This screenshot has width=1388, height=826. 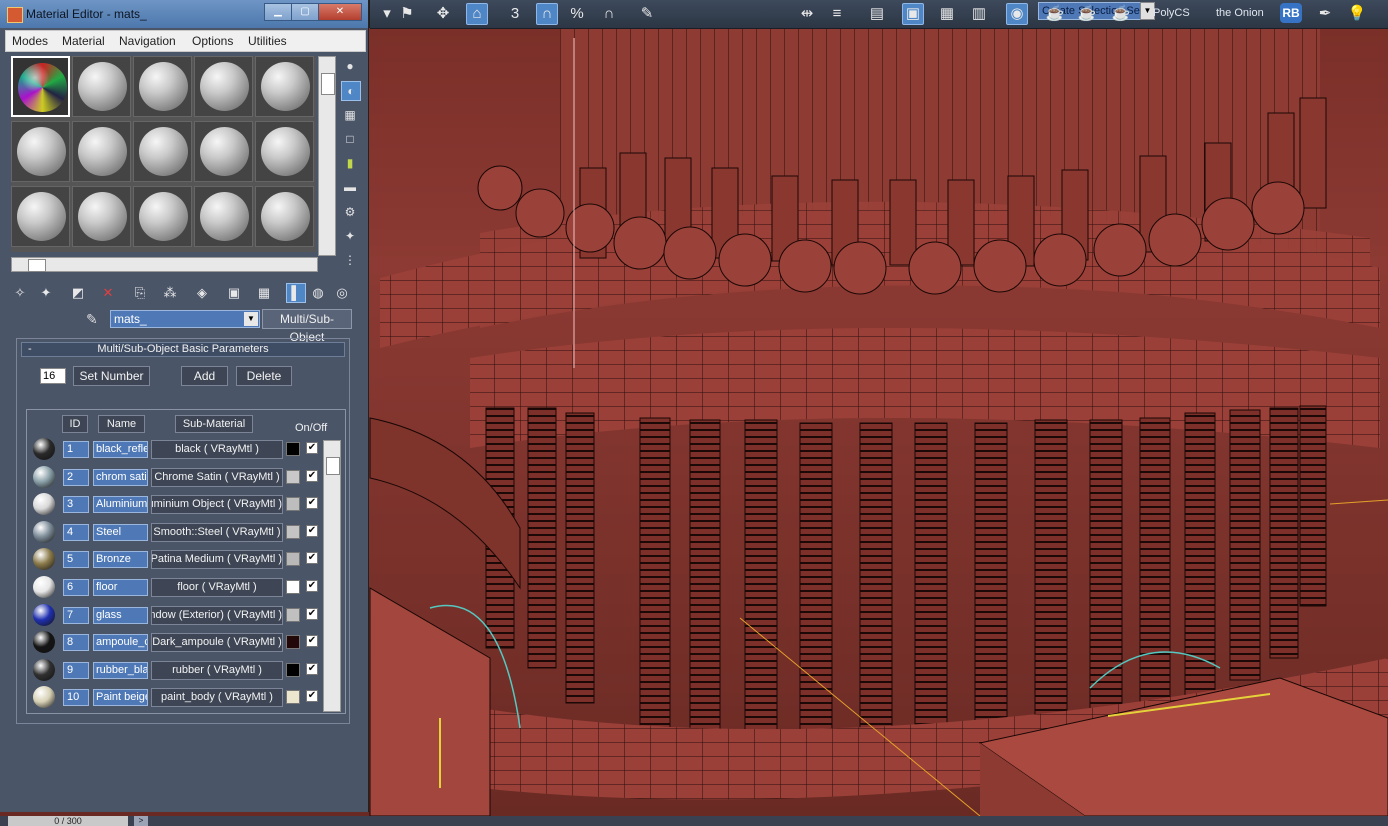 I want to click on delete-button: Delete, so click(x=264, y=376).